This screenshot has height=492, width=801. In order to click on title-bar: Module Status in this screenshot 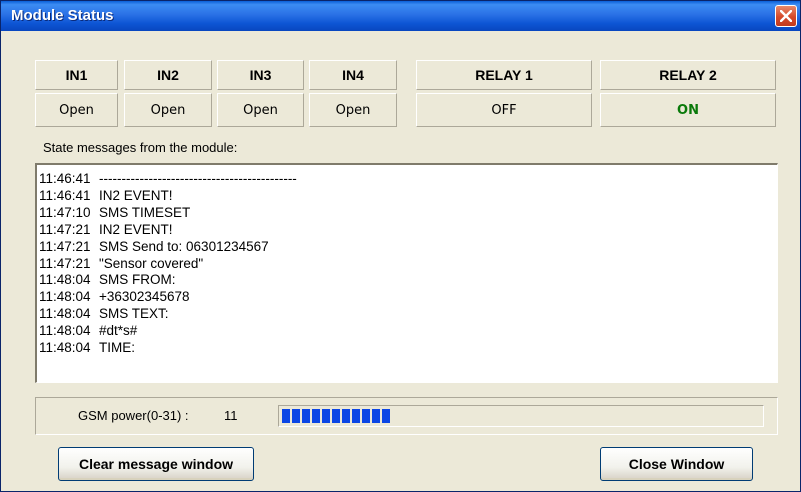, I will do `click(400, 16)`.